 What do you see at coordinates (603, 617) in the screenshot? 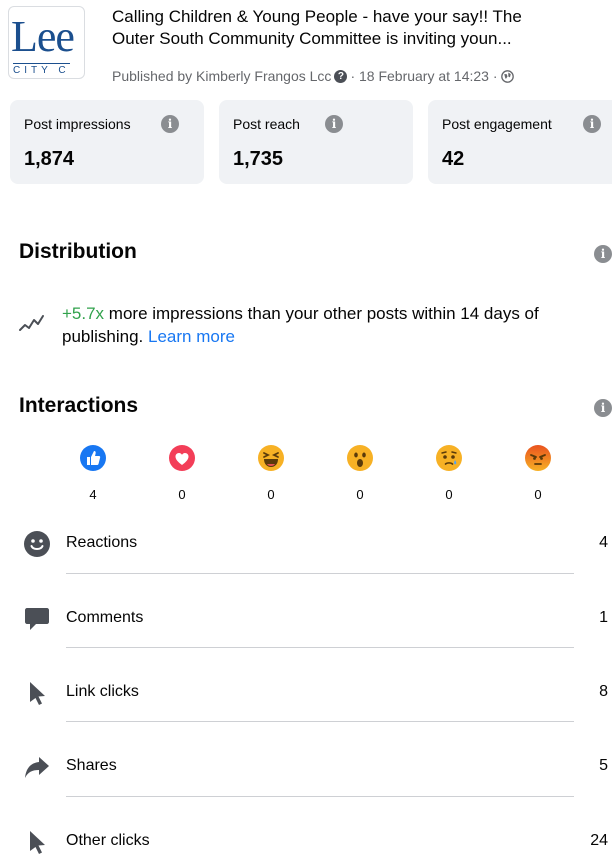
I see `row-value: 1` at bounding box center [603, 617].